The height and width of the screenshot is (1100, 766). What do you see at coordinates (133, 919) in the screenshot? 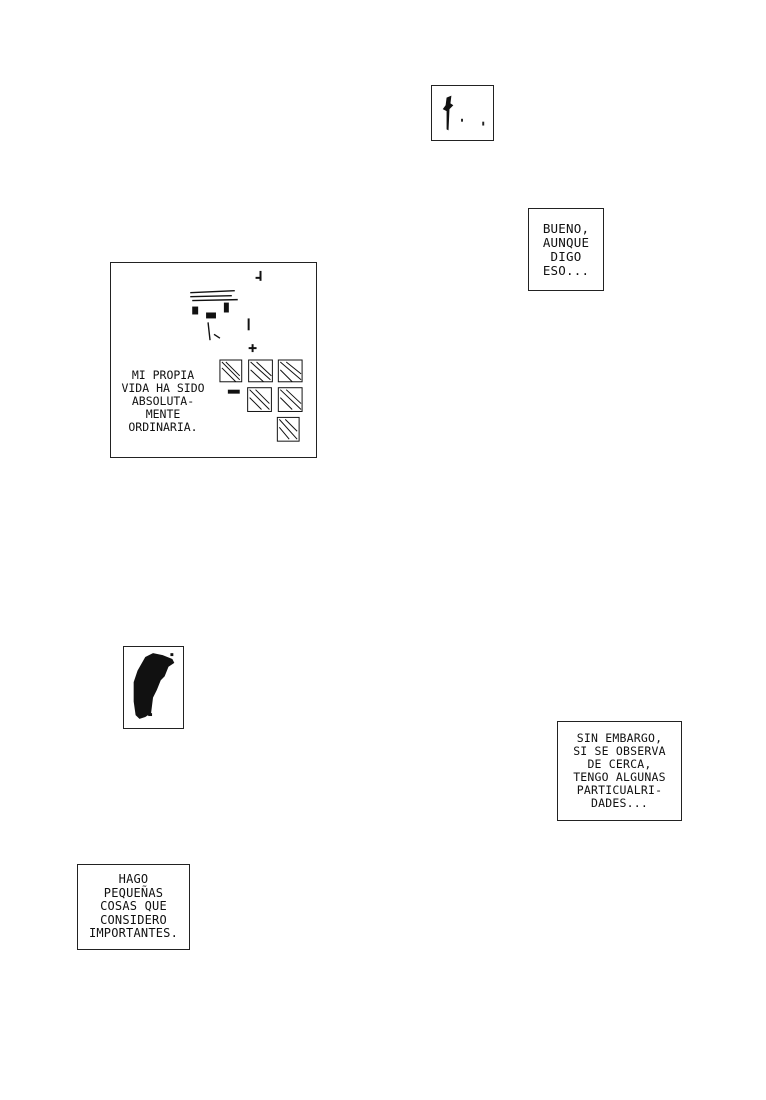
I see `caption-line: CONSIDERO` at bounding box center [133, 919].